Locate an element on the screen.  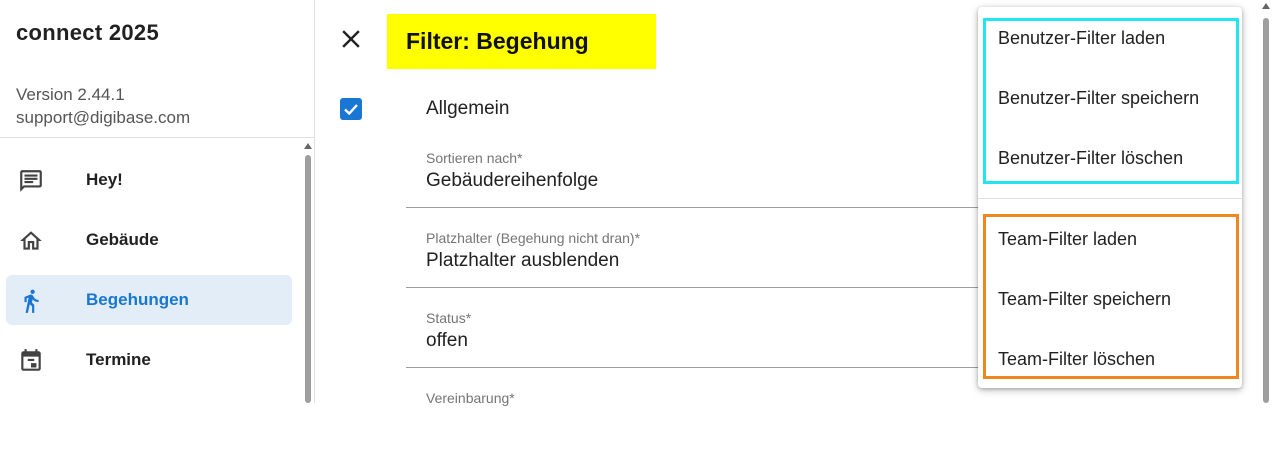
sidebar-item-label: Termine is located at coordinates (118, 359).